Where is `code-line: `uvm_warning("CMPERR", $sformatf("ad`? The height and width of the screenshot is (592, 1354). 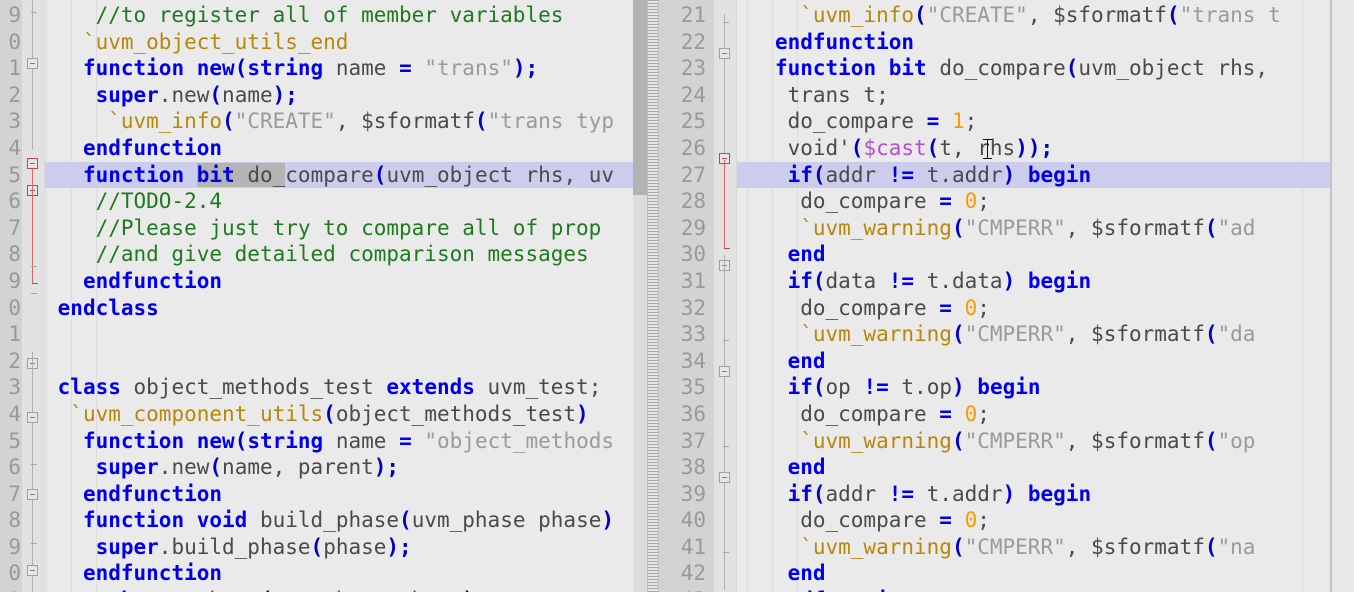
code-line: `uvm_warning("CMPERR", $sformatf("ad is located at coordinates (1034, 228).